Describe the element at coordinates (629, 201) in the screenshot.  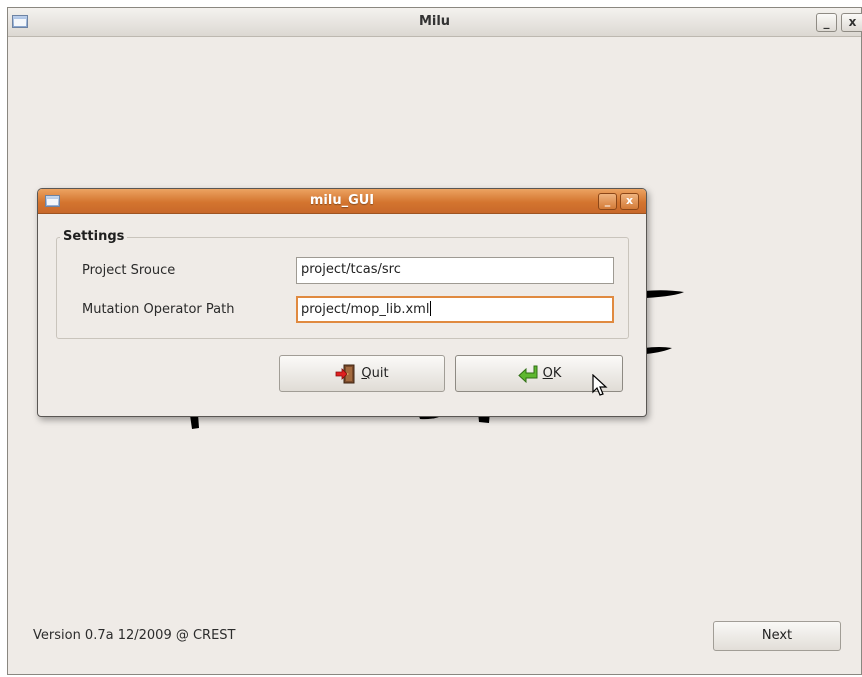
I see `dialog-close-button: x` at that location.